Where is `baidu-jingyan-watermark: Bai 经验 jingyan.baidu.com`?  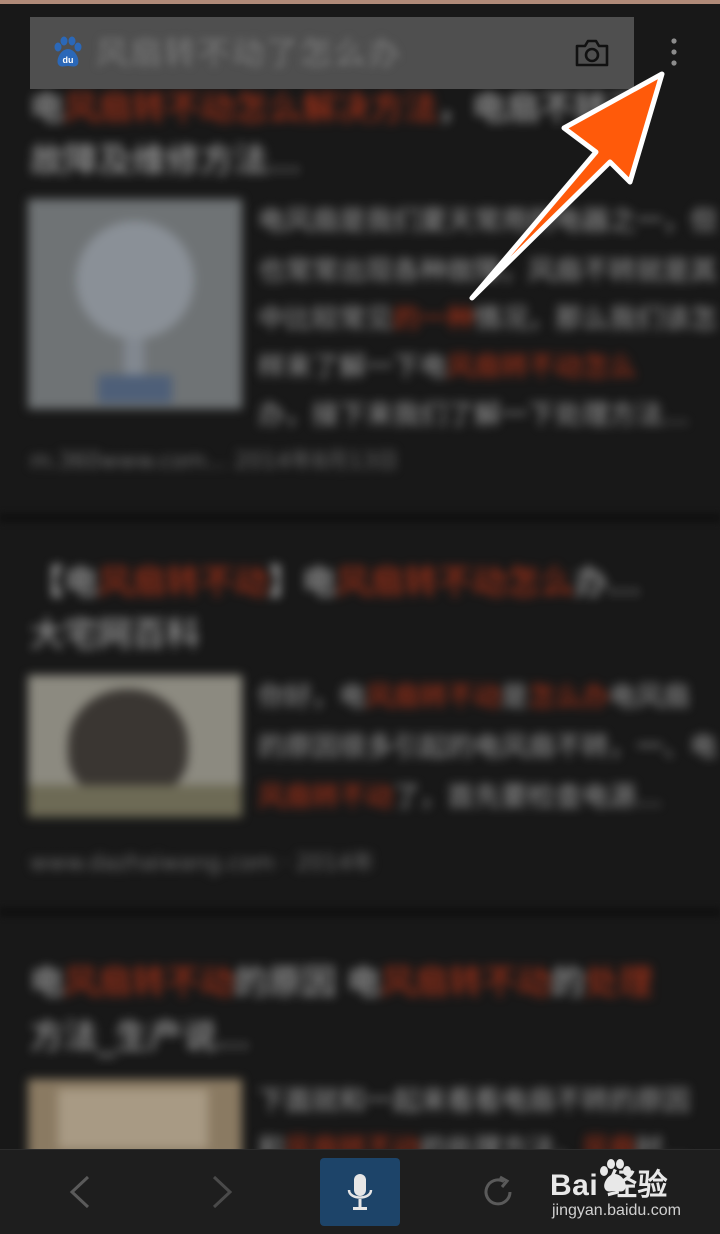
baidu-jingyan-watermark: Bai 经验 jingyan.baidu.com is located at coordinates (630, 1192).